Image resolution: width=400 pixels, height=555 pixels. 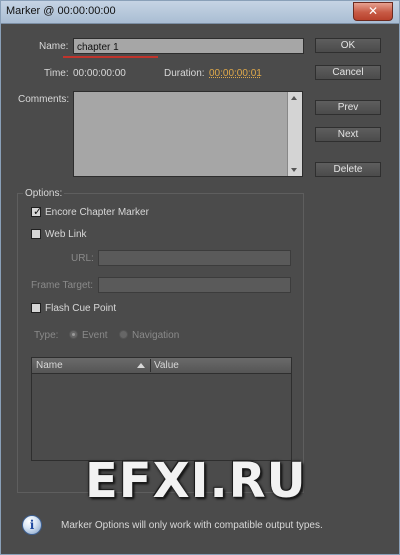 I want to click on table-header: Name Value, so click(x=161, y=366).